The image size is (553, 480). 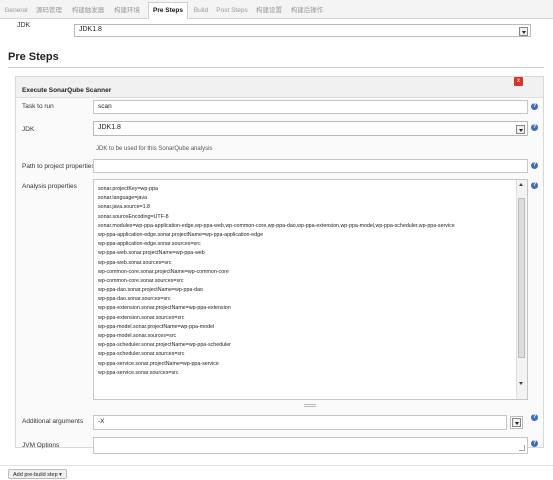 What do you see at coordinates (38, 106) in the screenshot?
I see `task-label: Task to run` at bounding box center [38, 106].